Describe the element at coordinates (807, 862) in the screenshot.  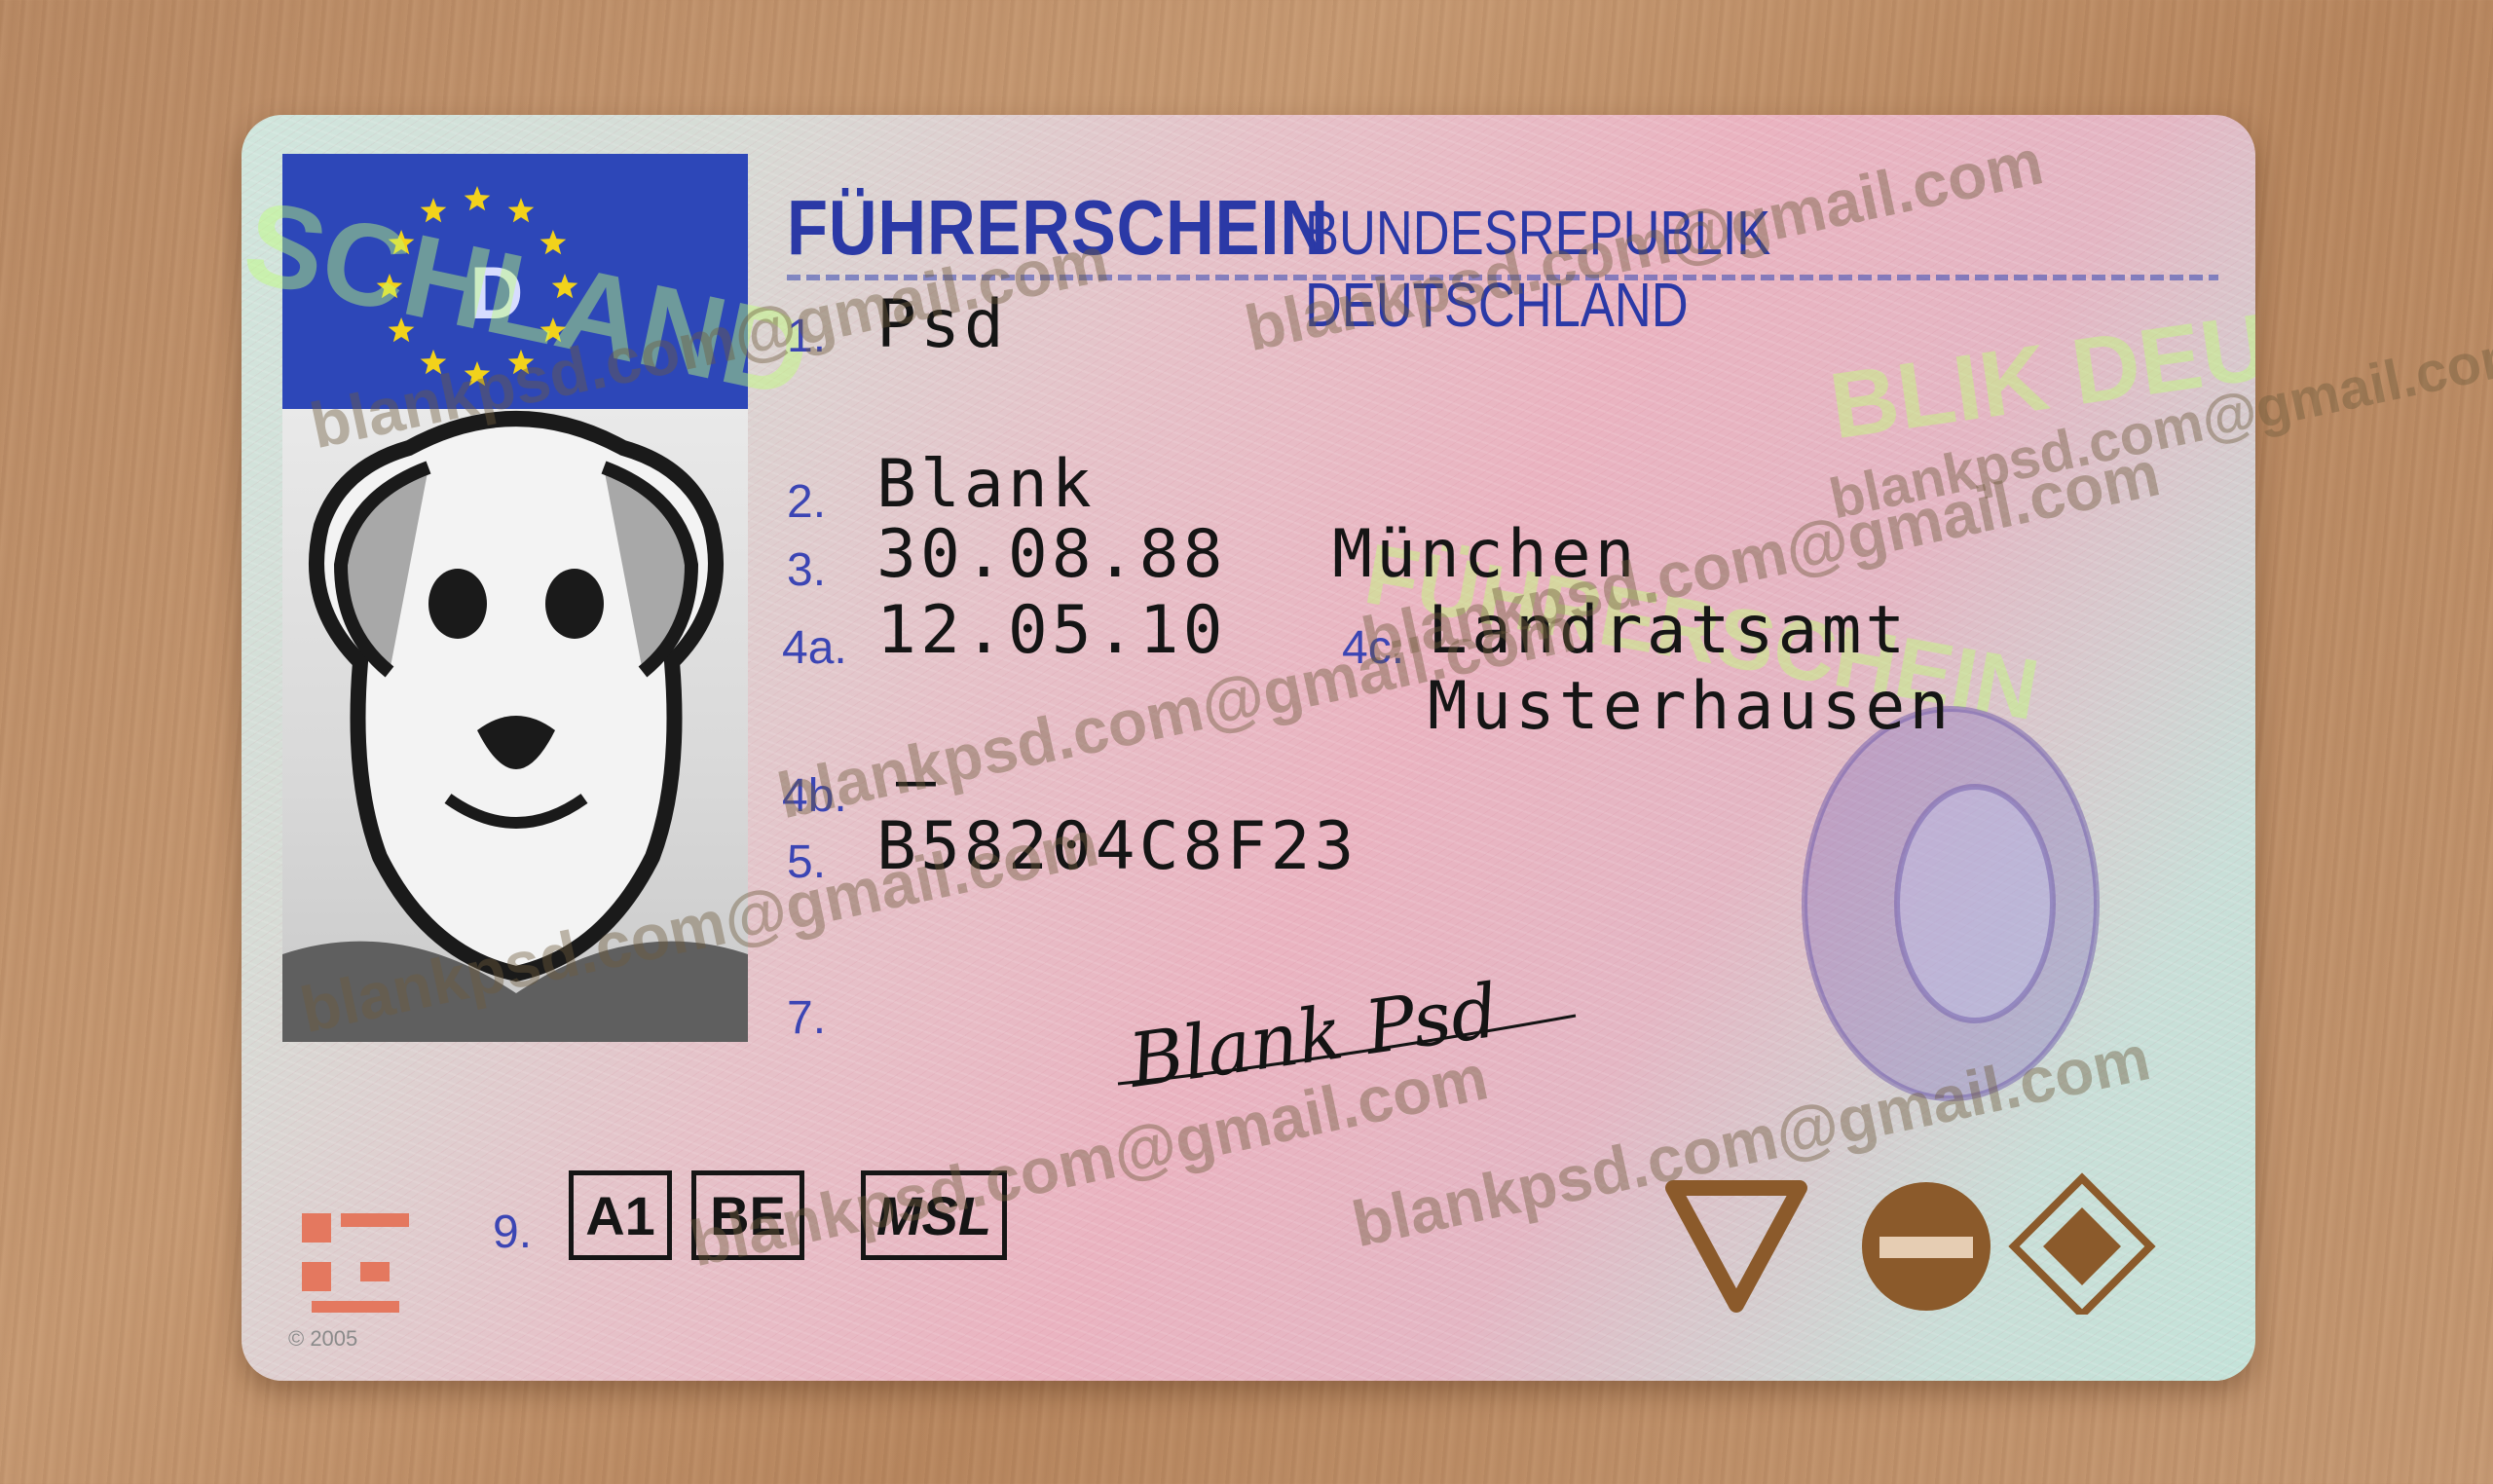
I see `field-number: 5.` at that location.